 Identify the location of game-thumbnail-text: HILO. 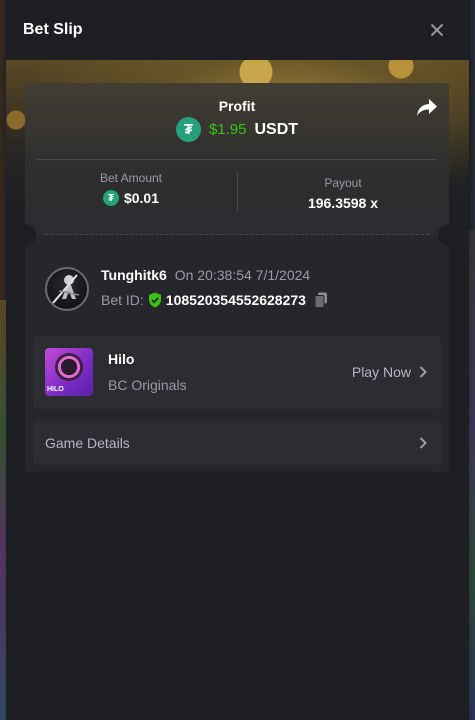
(55, 389).